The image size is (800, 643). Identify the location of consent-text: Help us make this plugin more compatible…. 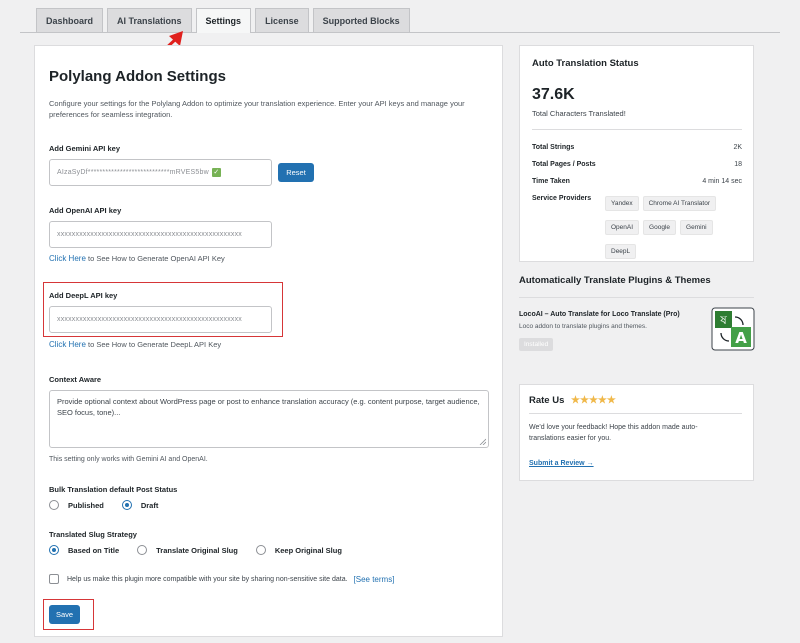
(207, 579).